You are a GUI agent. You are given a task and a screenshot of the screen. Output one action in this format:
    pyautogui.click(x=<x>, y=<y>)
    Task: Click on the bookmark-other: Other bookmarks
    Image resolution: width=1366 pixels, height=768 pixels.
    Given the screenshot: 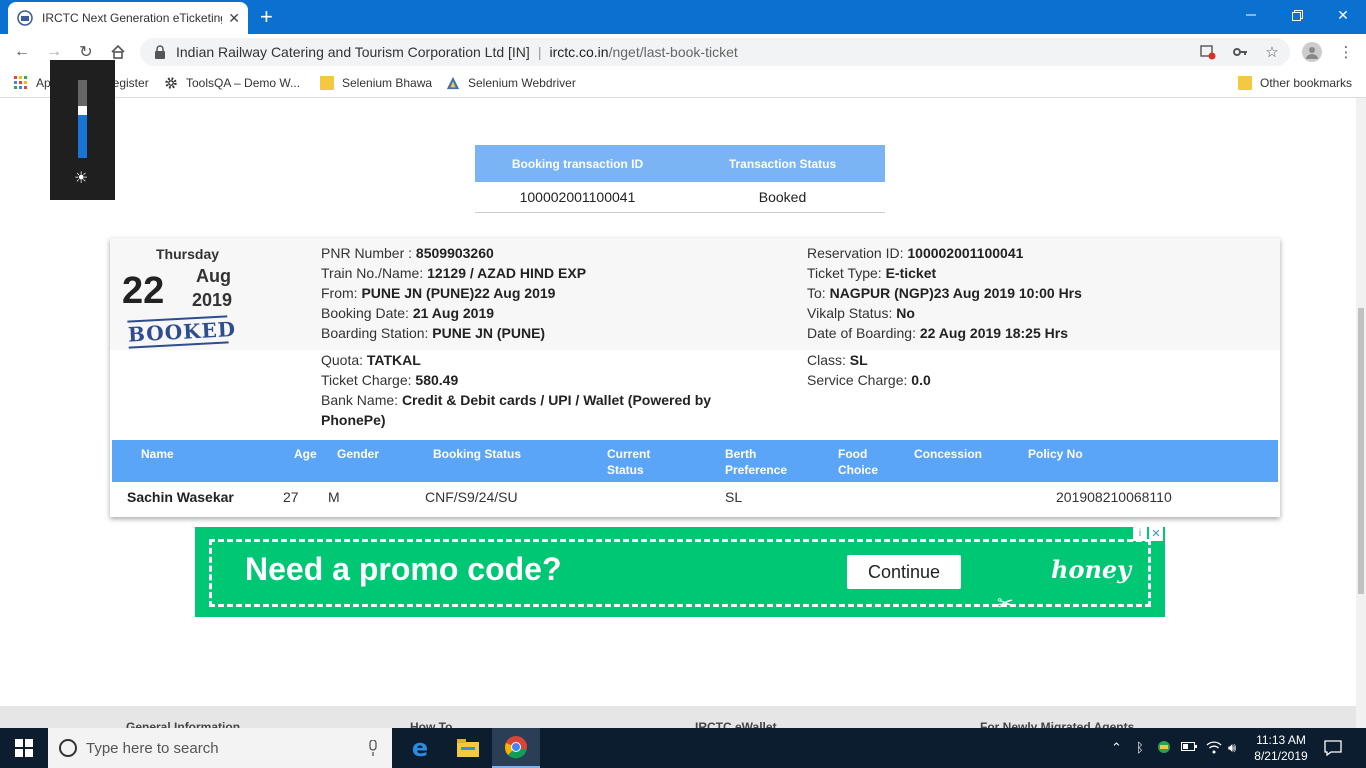 What is the action you would take?
    pyautogui.click(x=1295, y=83)
    